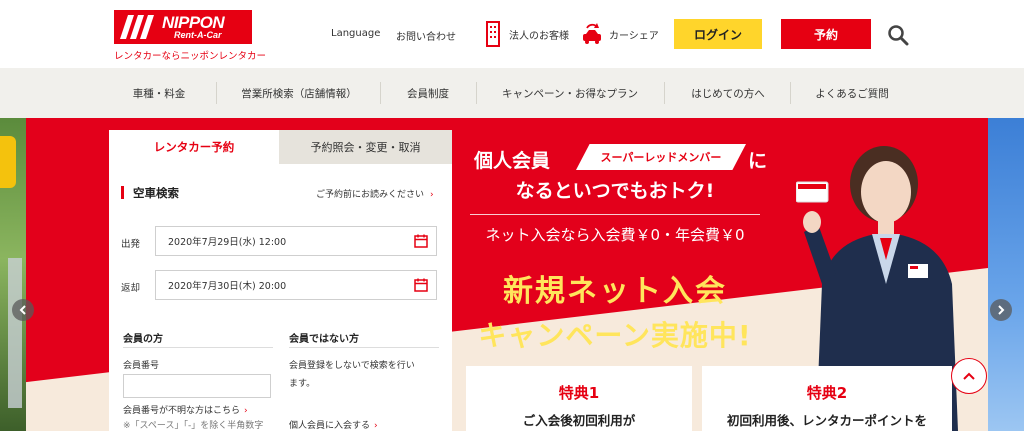  I want to click on promo-heading-a: 個人会員, so click(512, 161).